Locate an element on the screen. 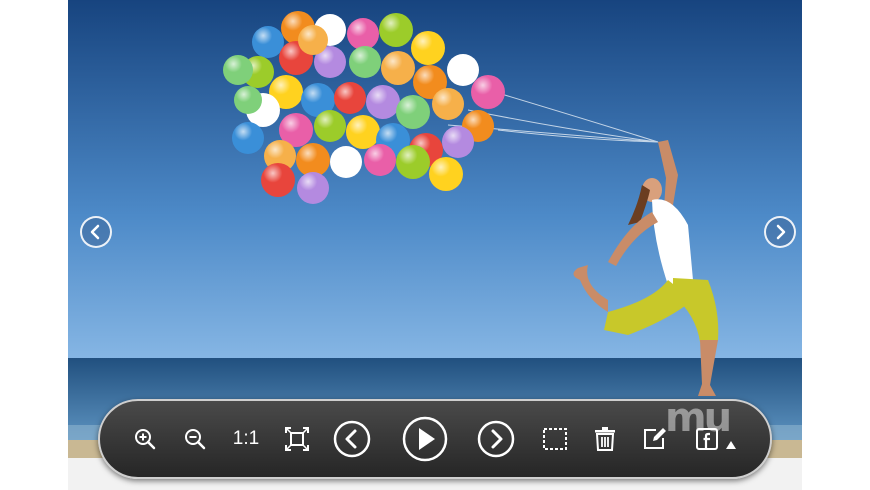 The image size is (870, 490). zoom-out-icon is located at coordinates (195, 439).